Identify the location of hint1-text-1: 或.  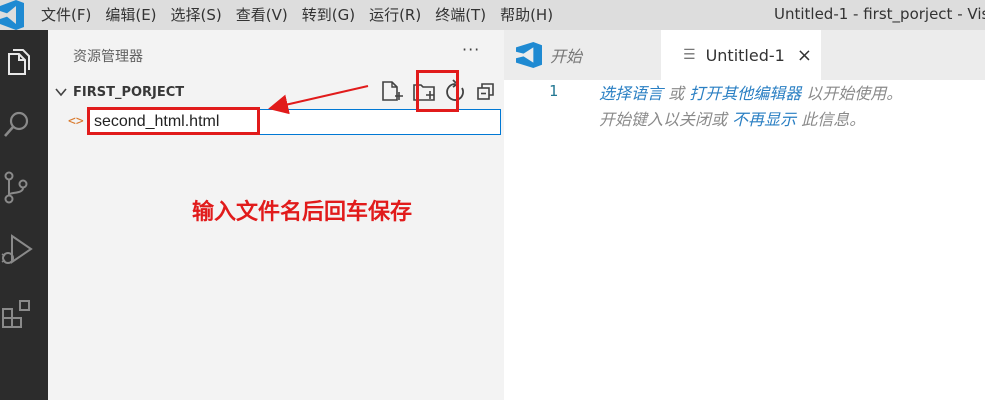
(676, 93).